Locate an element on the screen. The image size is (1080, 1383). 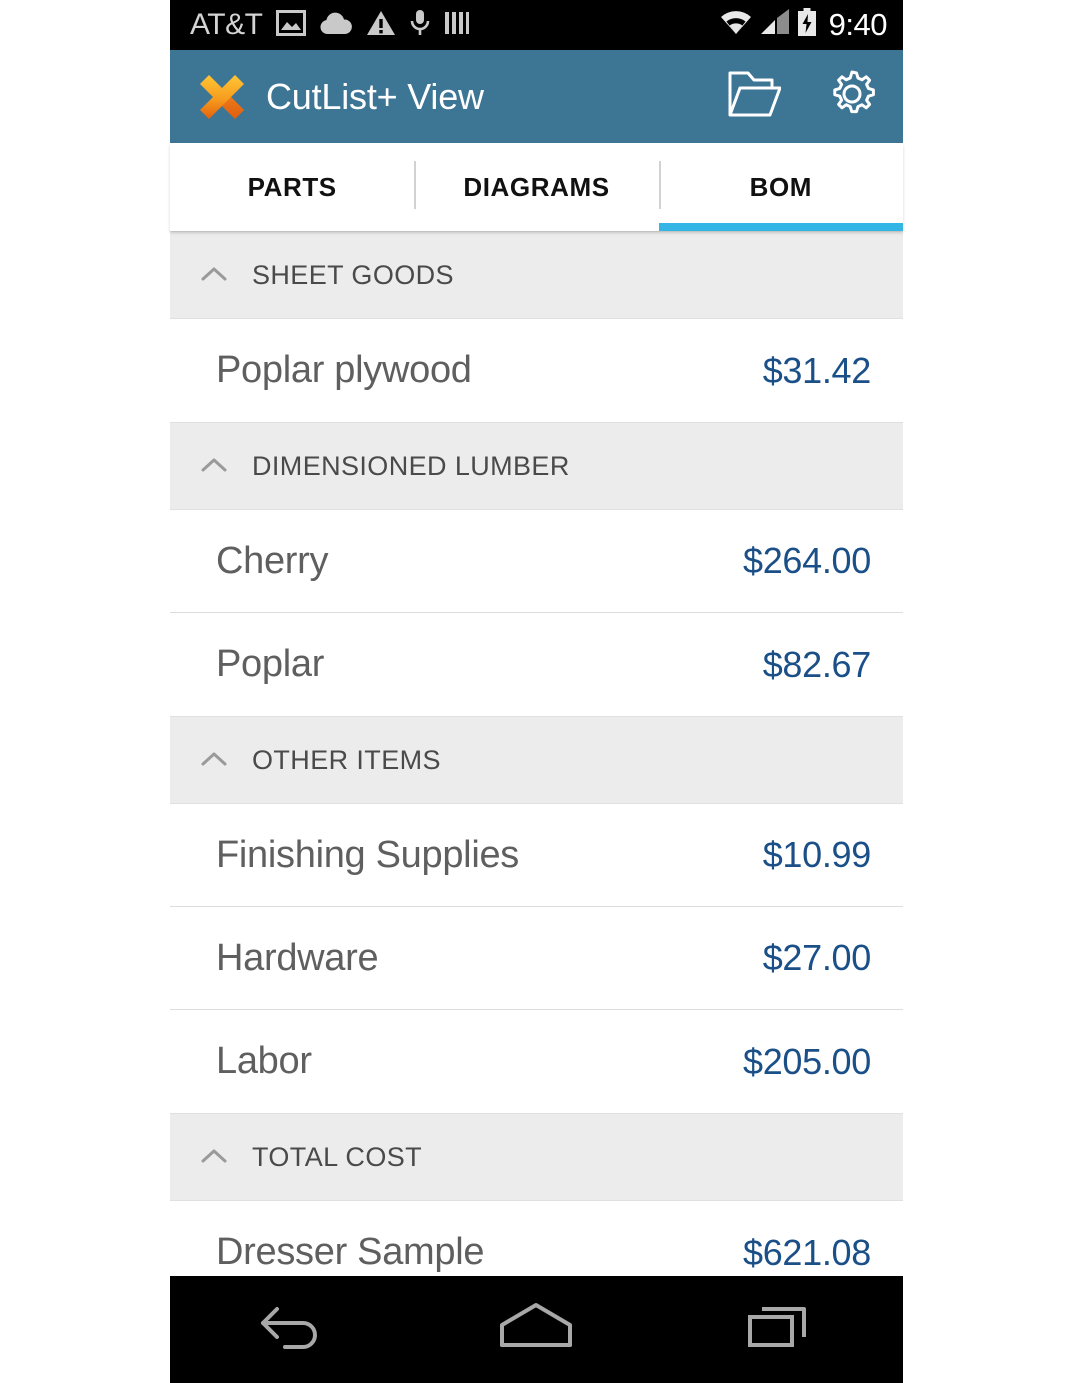
row-value: $27.00 is located at coordinates (817, 957).